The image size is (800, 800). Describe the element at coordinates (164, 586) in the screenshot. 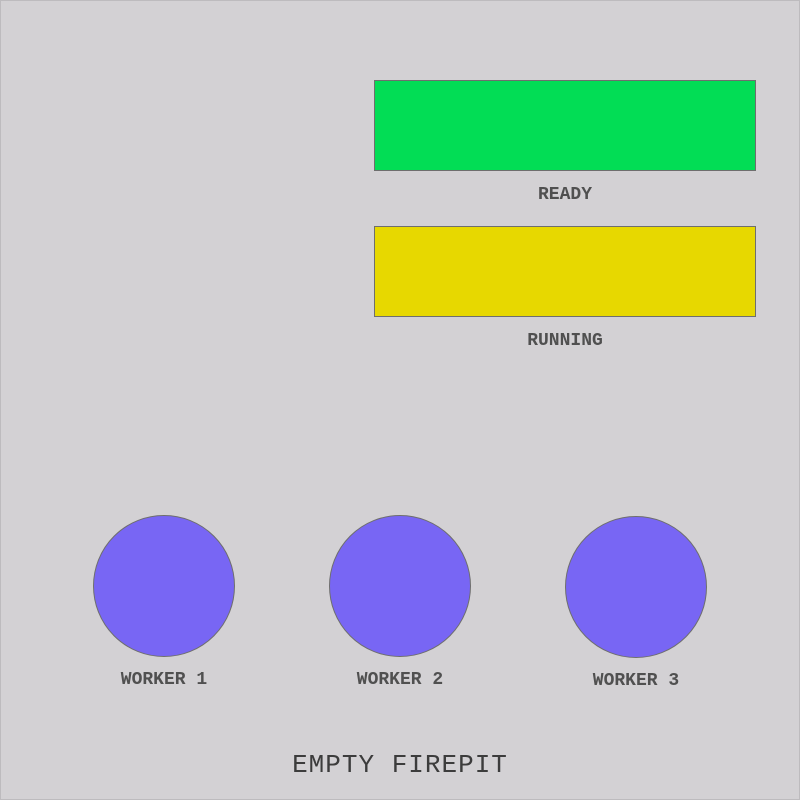

I see `worker-1-circle` at that location.